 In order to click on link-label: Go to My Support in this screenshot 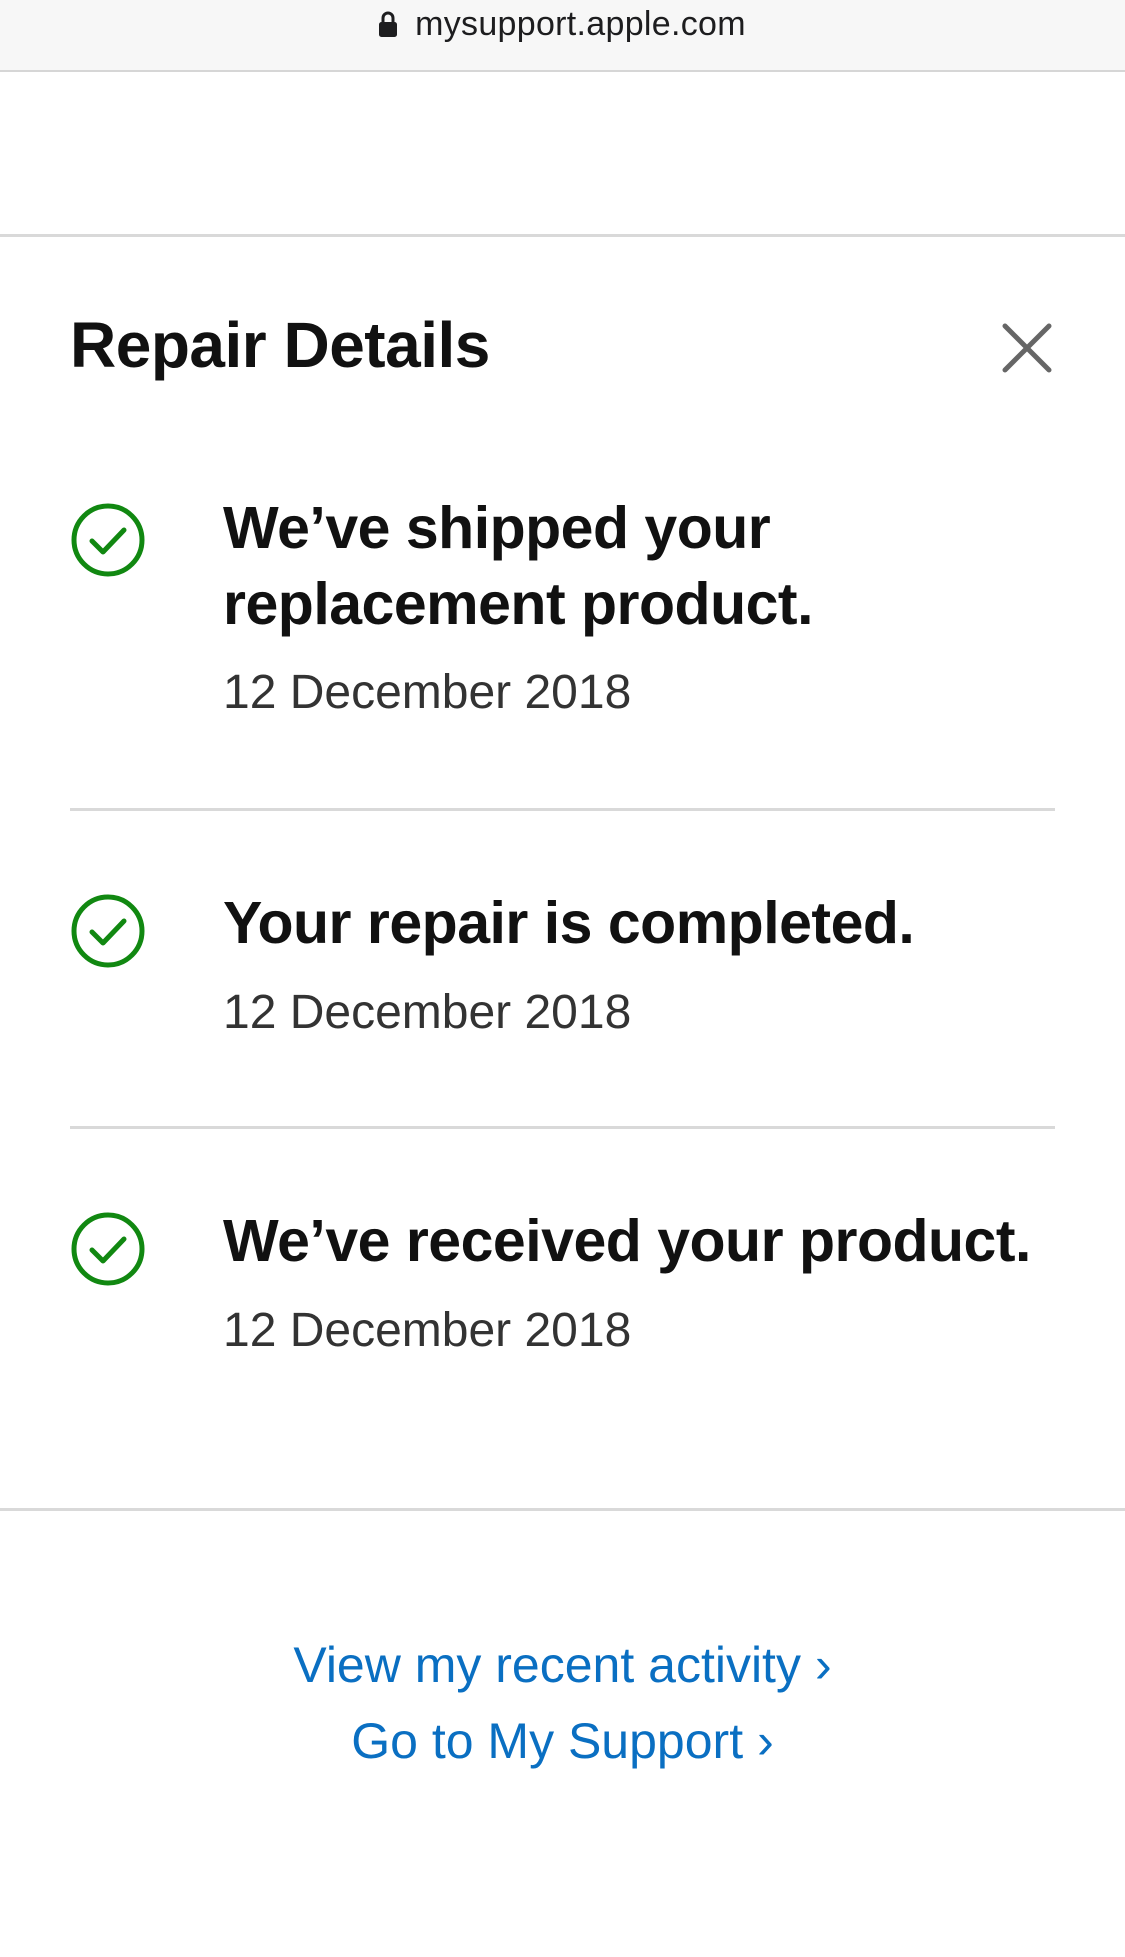, I will do `click(547, 1741)`.